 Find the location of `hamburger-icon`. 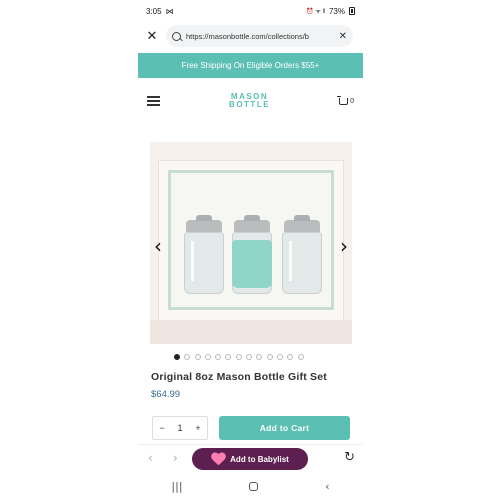

hamburger-icon is located at coordinates (153, 101).